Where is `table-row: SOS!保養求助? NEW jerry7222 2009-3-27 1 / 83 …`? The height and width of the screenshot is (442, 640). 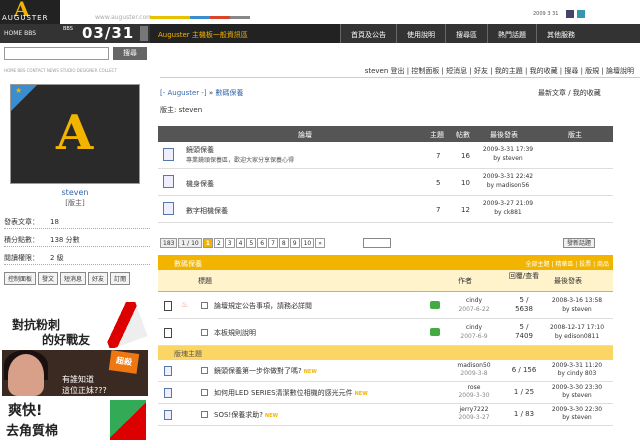 table-row: SOS!保養求助? NEW jerry7222 2009-3-27 1 / 83 … is located at coordinates (385, 415).